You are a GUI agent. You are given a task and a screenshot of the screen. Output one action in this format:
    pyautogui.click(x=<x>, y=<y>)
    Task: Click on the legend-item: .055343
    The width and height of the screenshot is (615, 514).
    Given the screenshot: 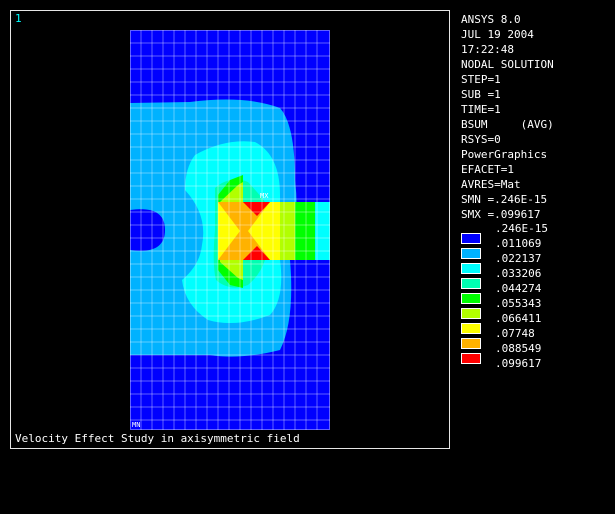 What is the action you would take?
    pyautogui.click(x=536, y=300)
    